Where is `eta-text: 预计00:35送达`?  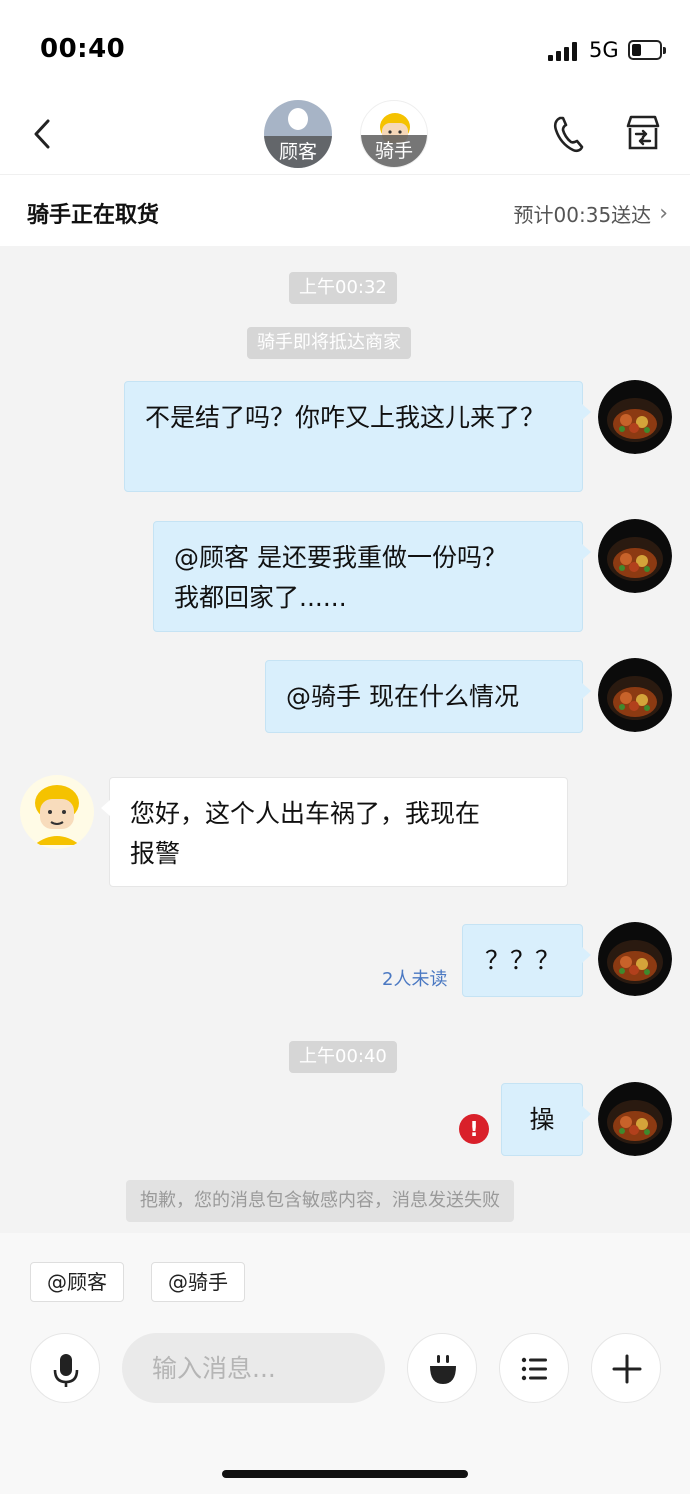
eta-text: 预计00:35送达 is located at coordinates (582, 215).